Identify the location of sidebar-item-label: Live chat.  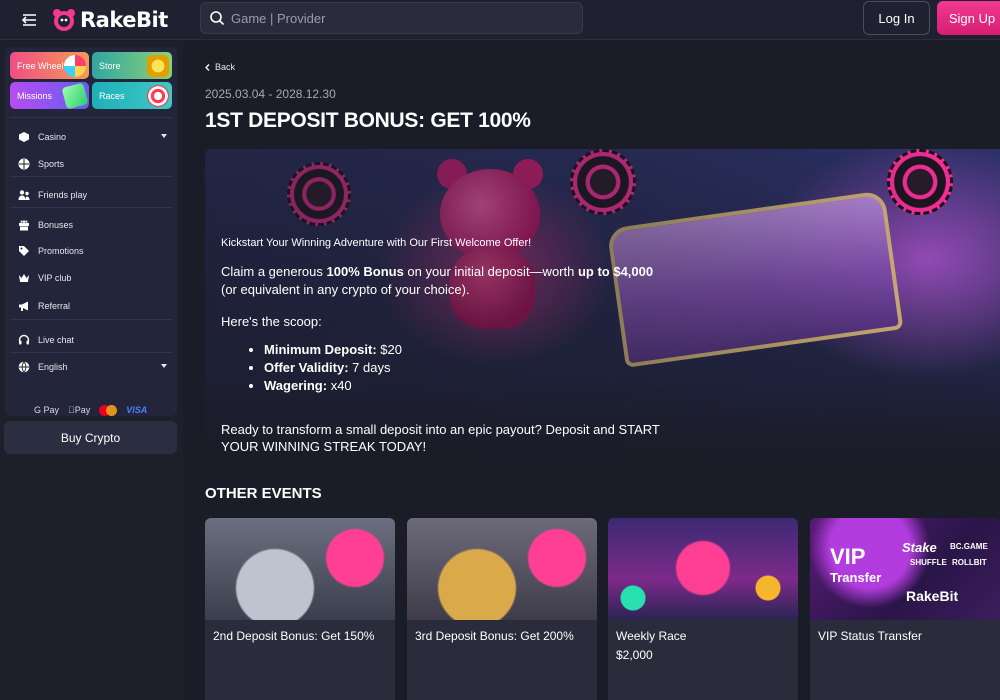
(56, 340).